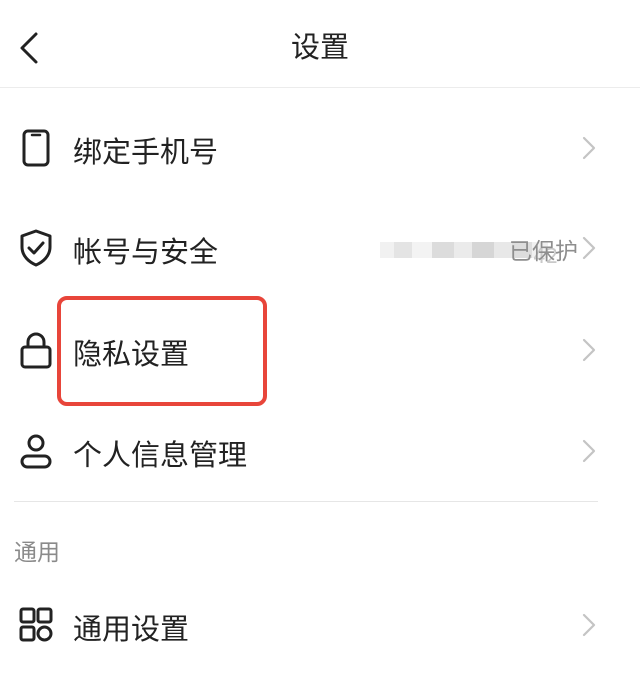  What do you see at coordinates (319, 47) in the screenshot?
I see `page-title: 设置` at bounding box center [319, 47].